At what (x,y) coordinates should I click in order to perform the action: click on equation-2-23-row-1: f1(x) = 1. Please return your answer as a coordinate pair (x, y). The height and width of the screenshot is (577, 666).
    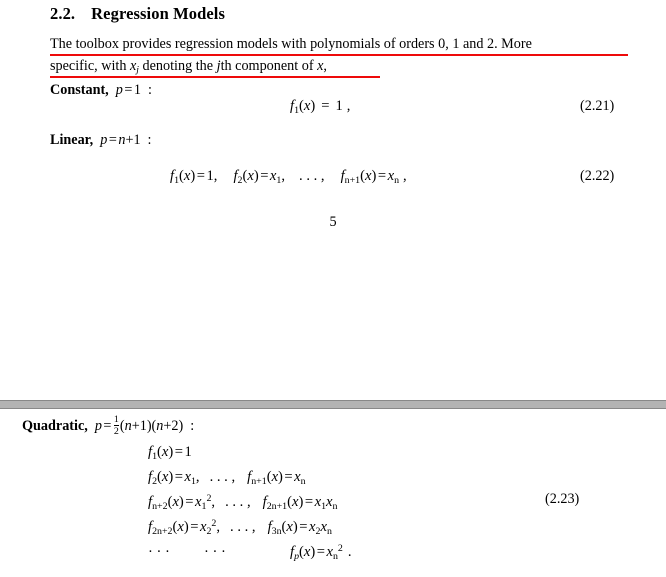
    Looking at the image, I should click on (170, 453).